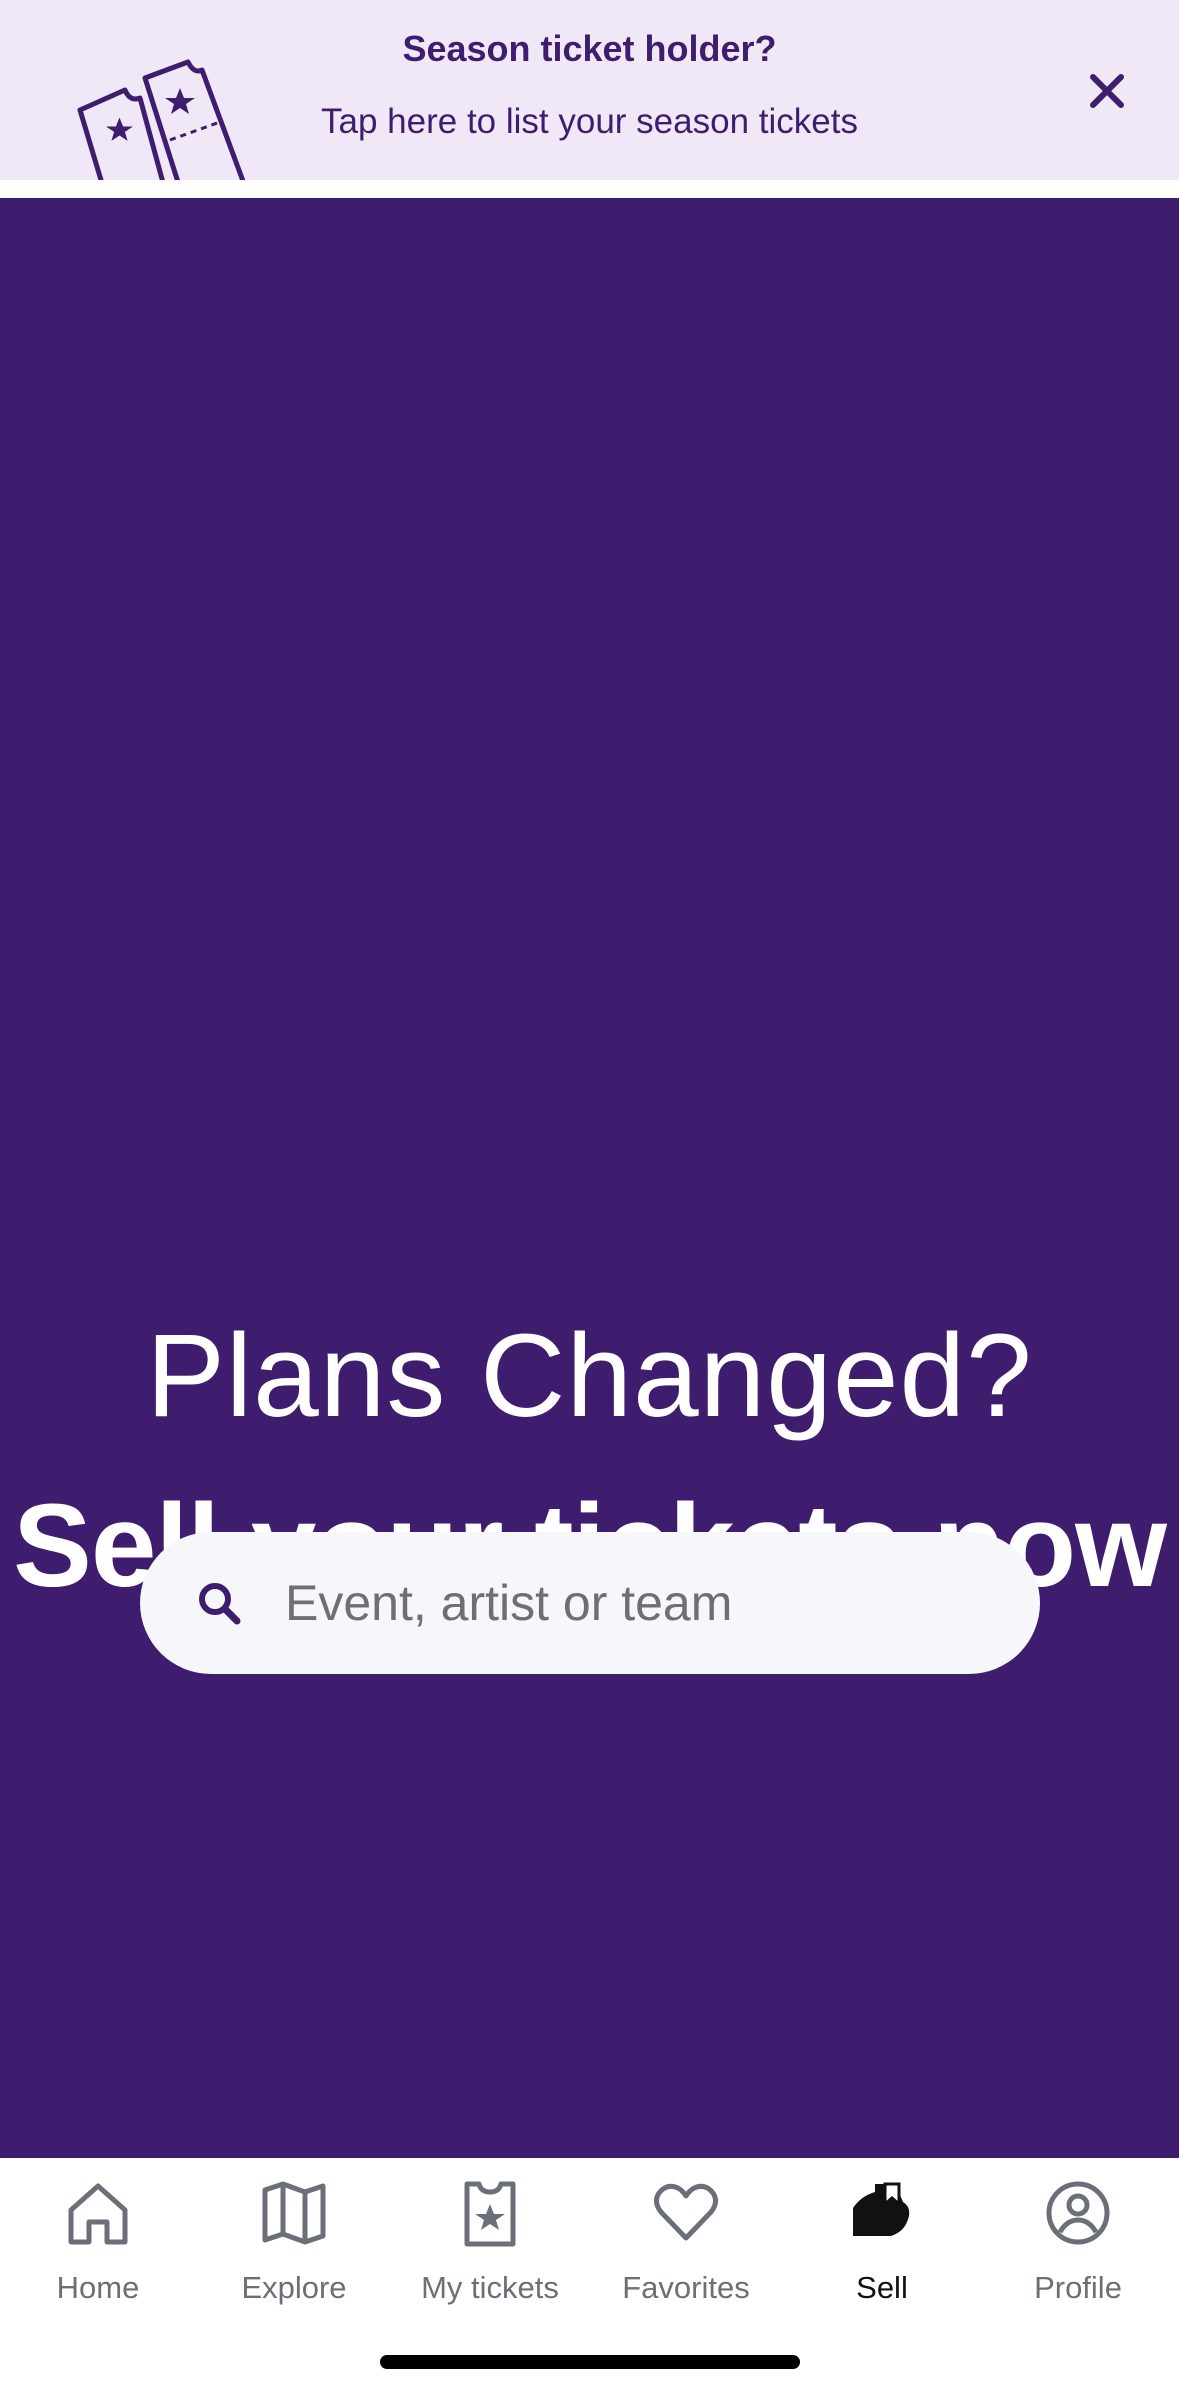 This screenshot has width=1179, height=2396. What do you see at coordinates (490, 2287) in the screenshot?
I see `tab-my-tickets-label: My tickets` at bounding box center [490, 2287].